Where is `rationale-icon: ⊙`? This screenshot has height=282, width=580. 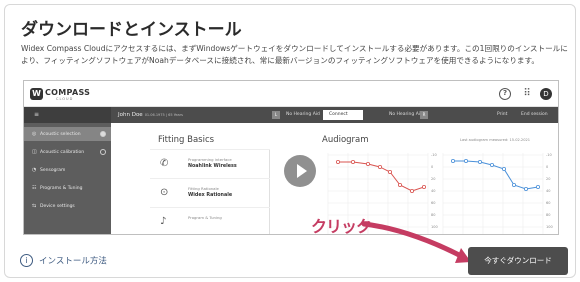 rationale-icon: ⊙ is located at coordinates (164, 192).